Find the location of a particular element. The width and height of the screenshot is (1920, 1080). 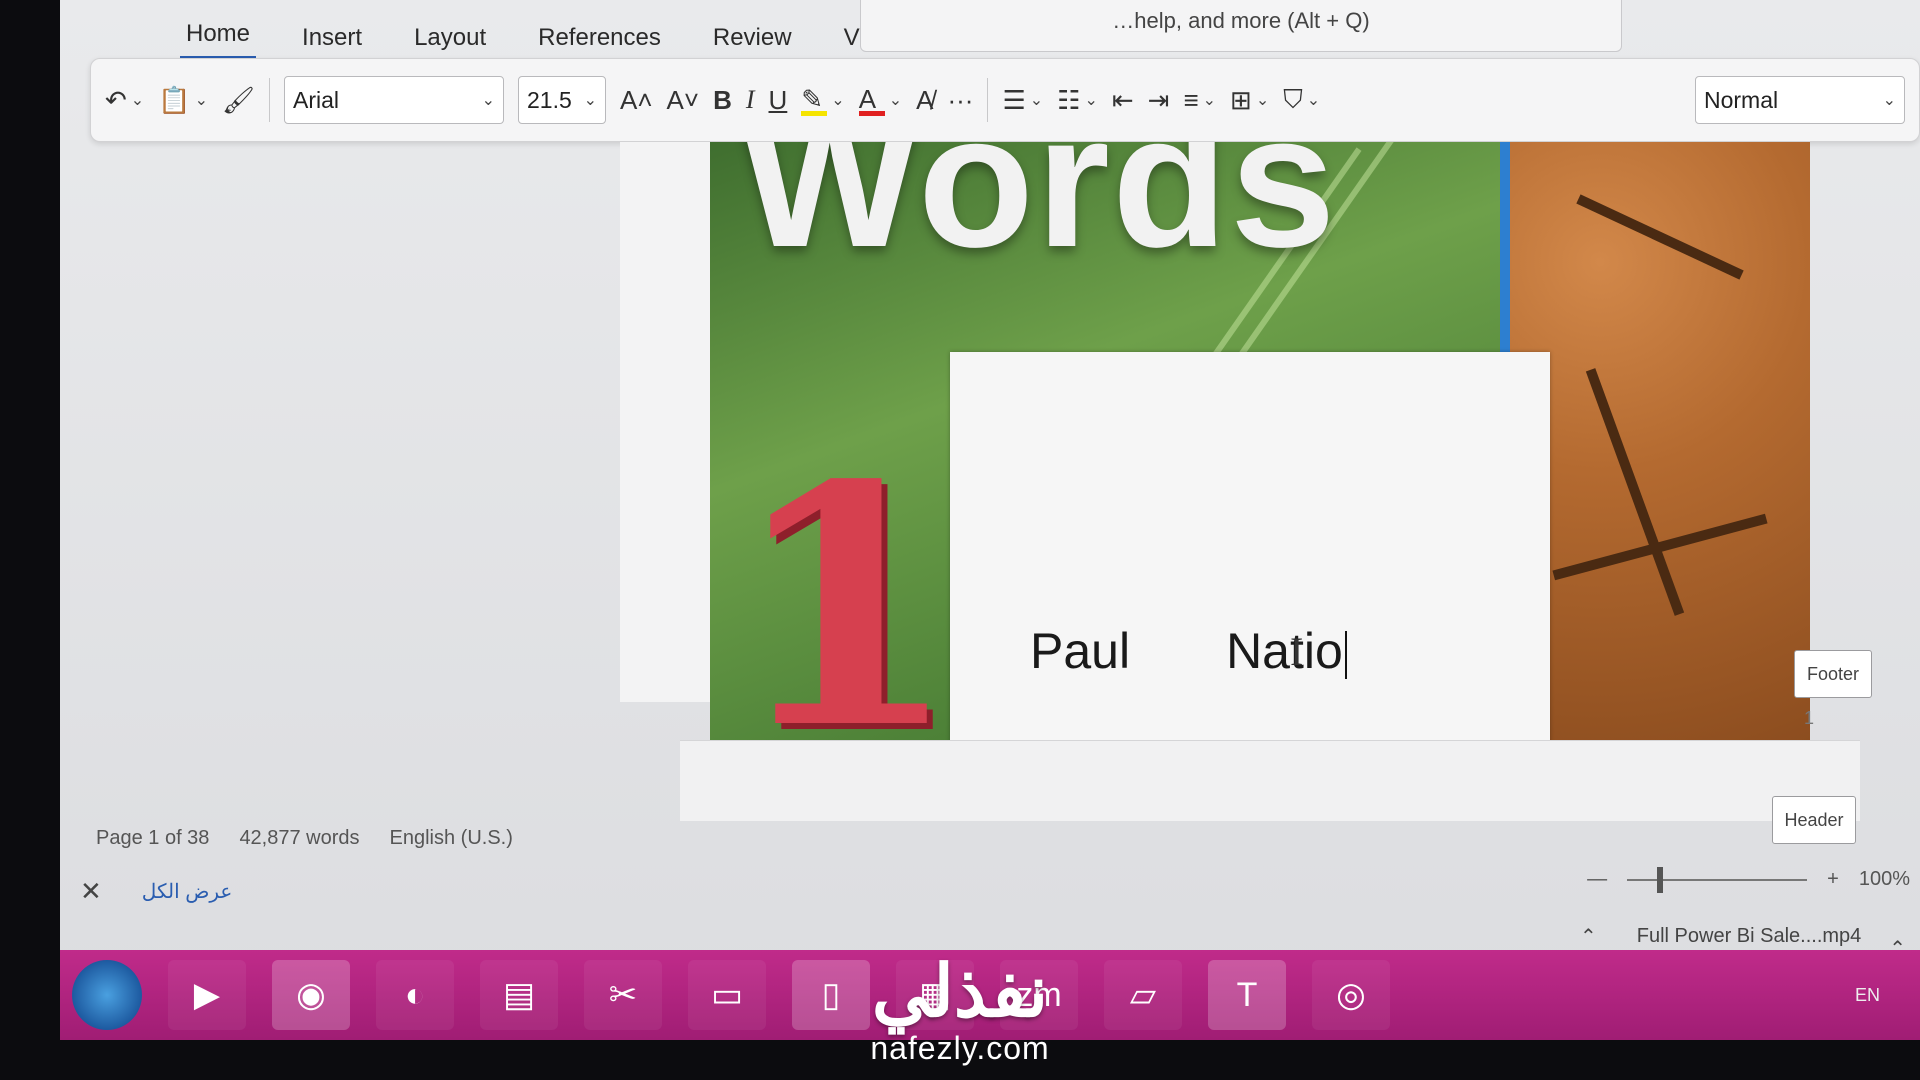

font-size-value: 21.5 is located at coordinates (549, 99).